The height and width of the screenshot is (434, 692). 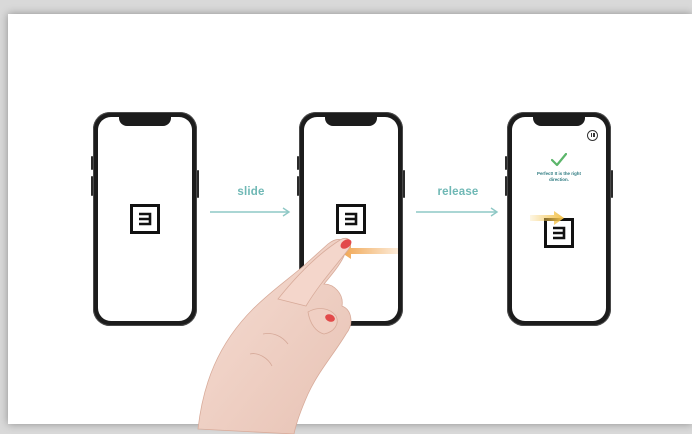 What do you see at coordinates (457, 212) in the screenshot?
I see `right-arrow-icon` at bounding box center [457, 212].